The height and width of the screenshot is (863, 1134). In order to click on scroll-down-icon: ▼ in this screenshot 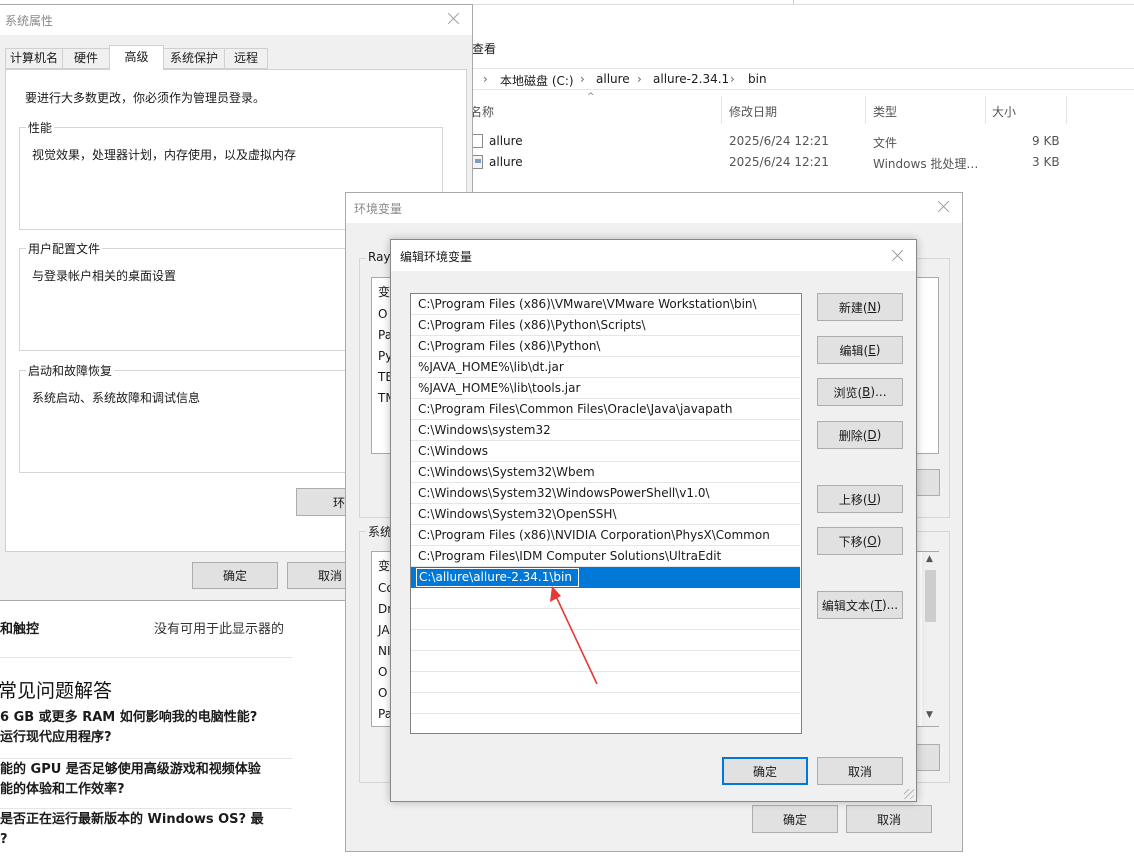, I will do `click(929, 715)`.